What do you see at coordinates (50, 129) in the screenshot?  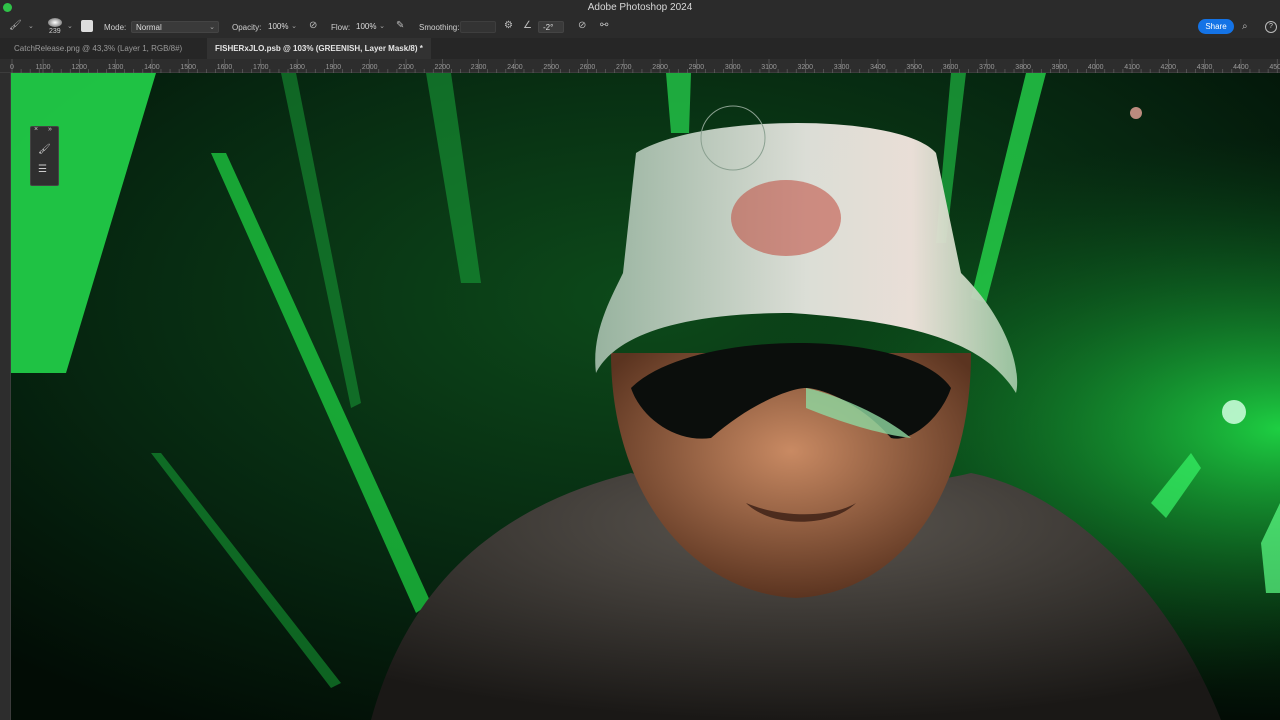 I see `collapse-icon: »` at bounding box center [50, 129].